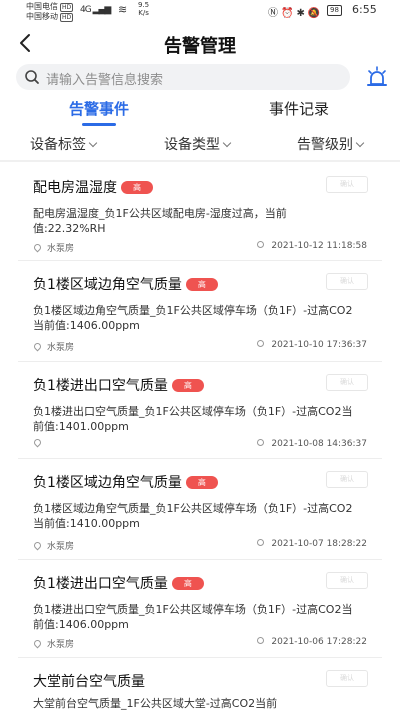 The image size is (400, 711). Describe the element at coordinates (58, 145) in the screenshot. I see `filter-device-tag-label: 设备标签` at that location.